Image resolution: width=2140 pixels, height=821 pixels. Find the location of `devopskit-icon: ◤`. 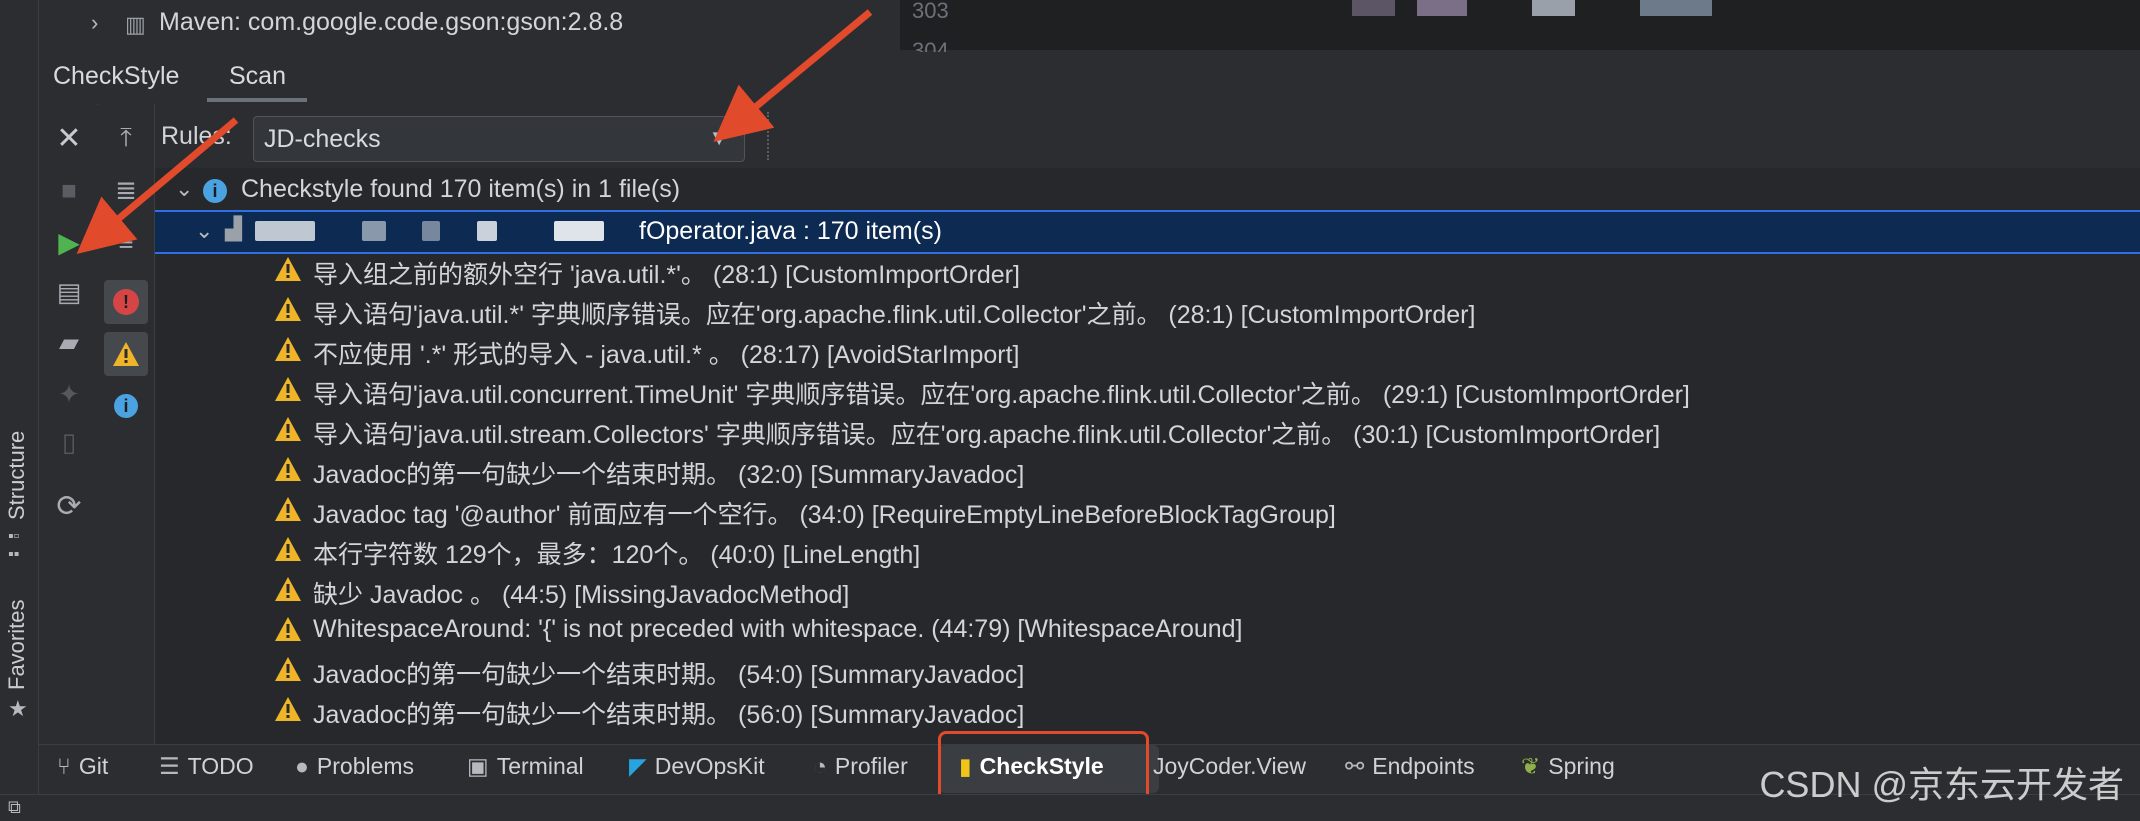

devopskit-icon: ◤ is located at coordinates (638, 766).